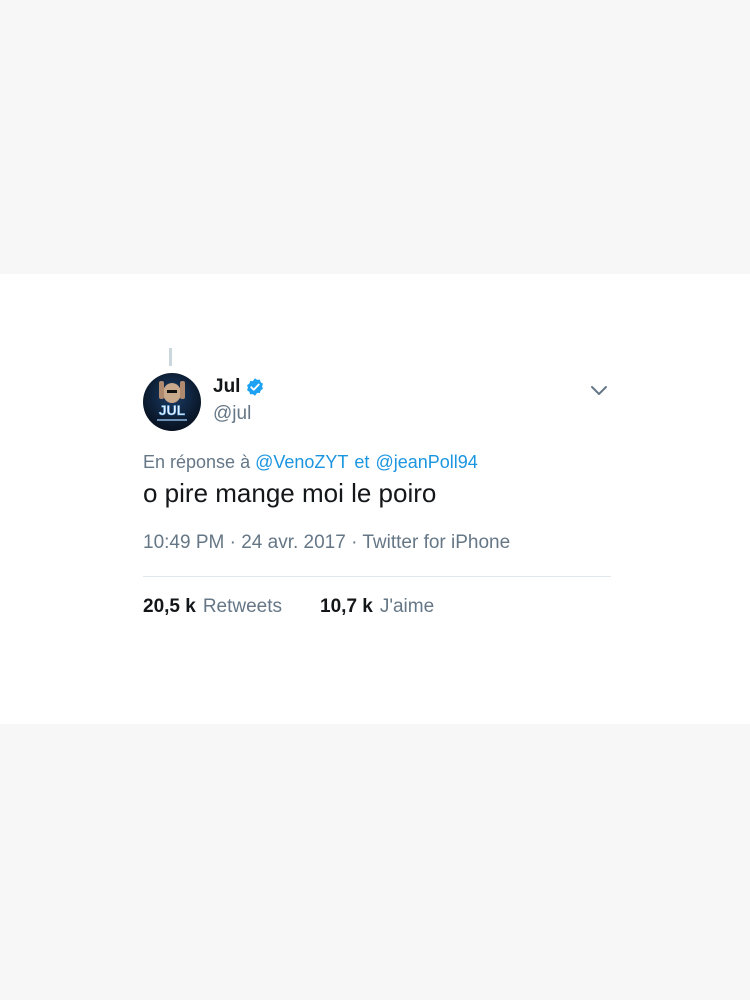 The height and width of the screenshot is (1000, 750). I want to click on avatar-image: JUL, so click(172, 401).